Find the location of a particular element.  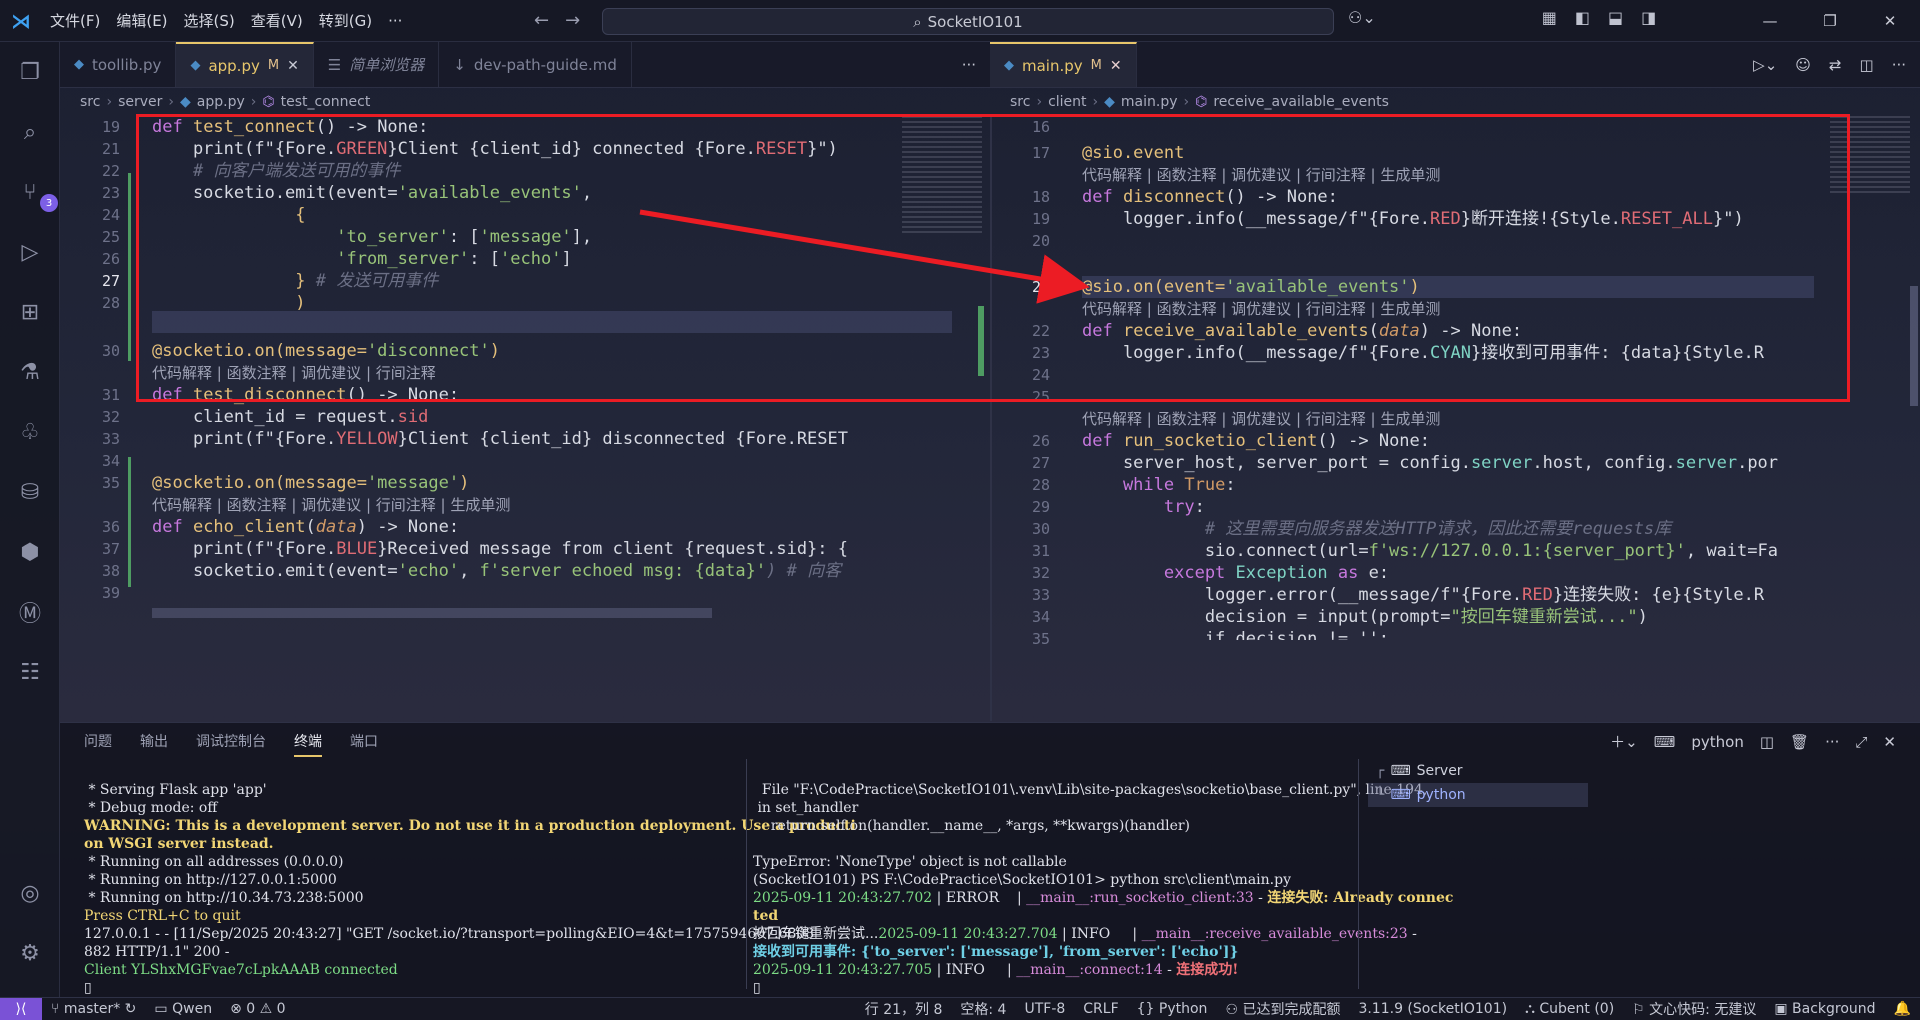

menu-more: ··· is located at coordinates (395, 21).